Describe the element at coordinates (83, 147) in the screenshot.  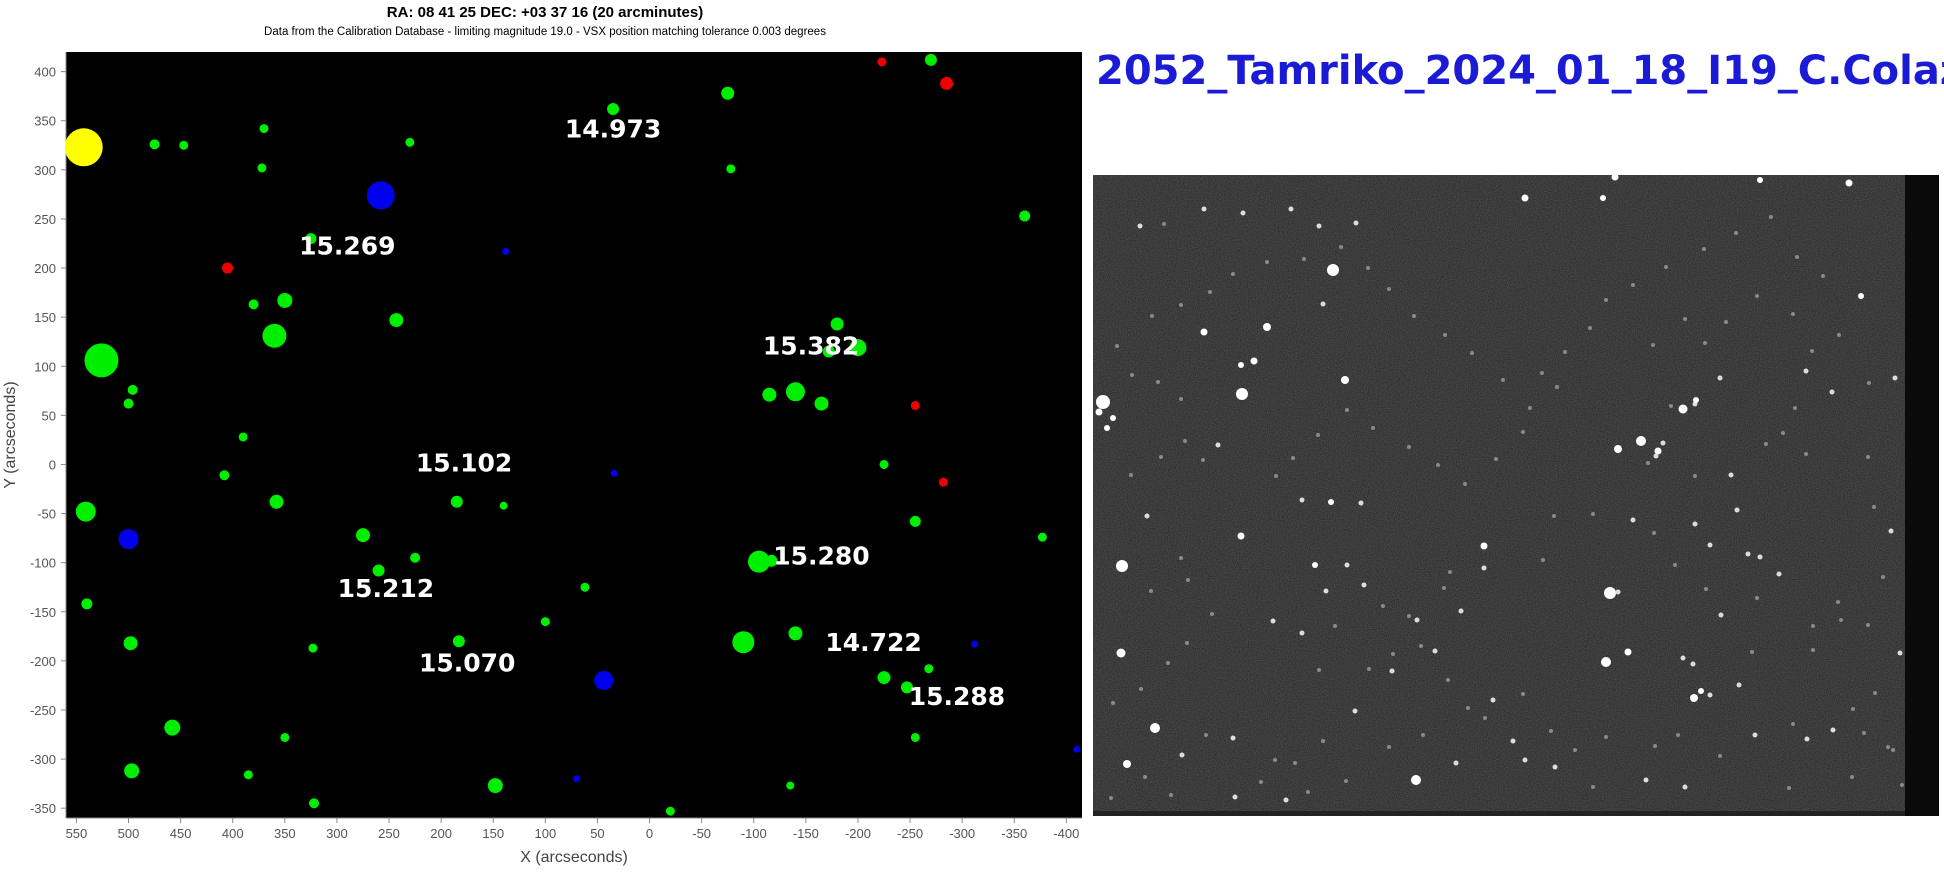
I see `yellow-star-marker` at that location.